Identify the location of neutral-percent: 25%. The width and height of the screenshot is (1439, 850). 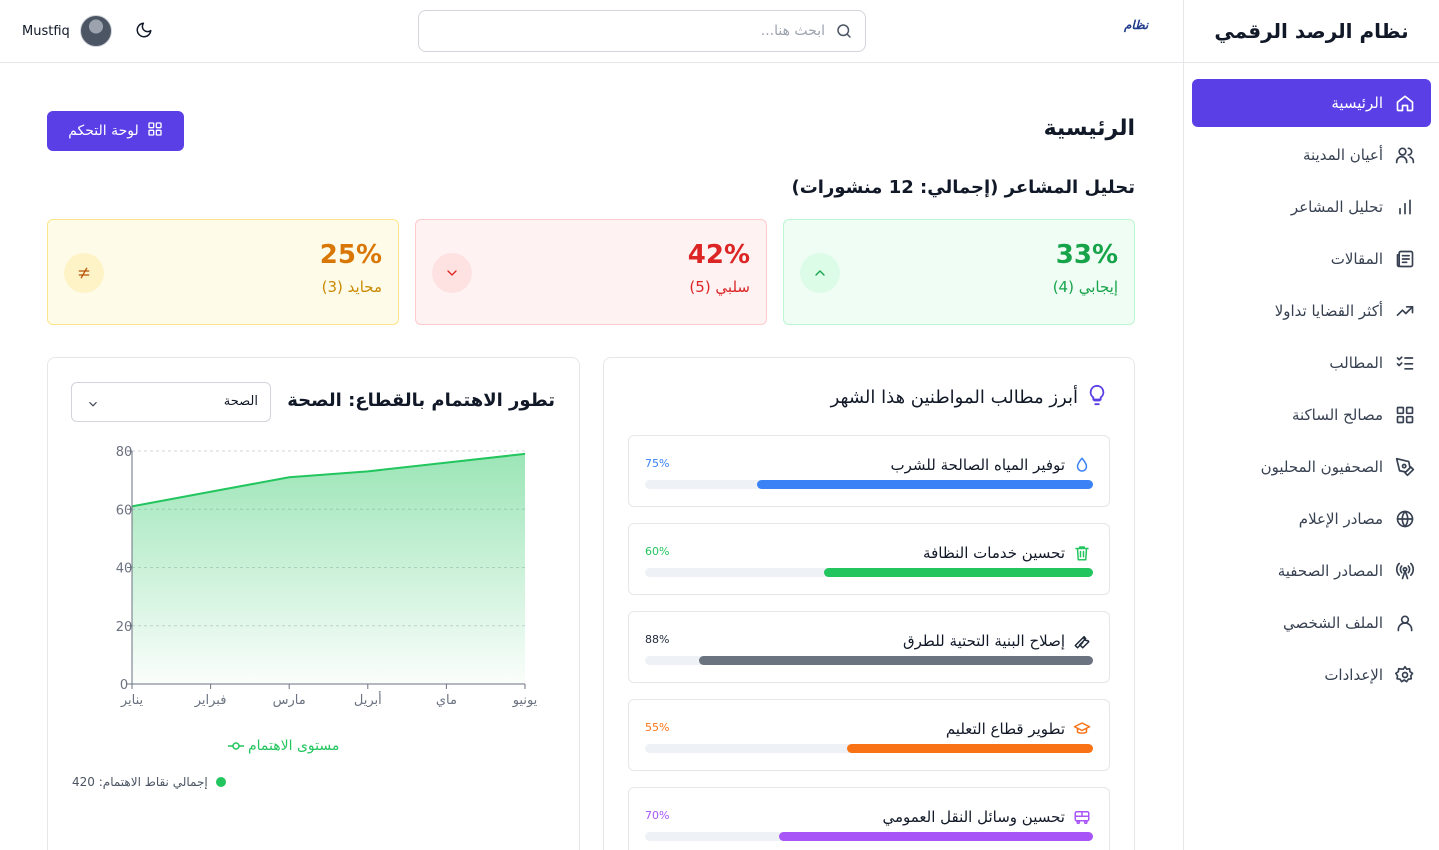
(350, 255).